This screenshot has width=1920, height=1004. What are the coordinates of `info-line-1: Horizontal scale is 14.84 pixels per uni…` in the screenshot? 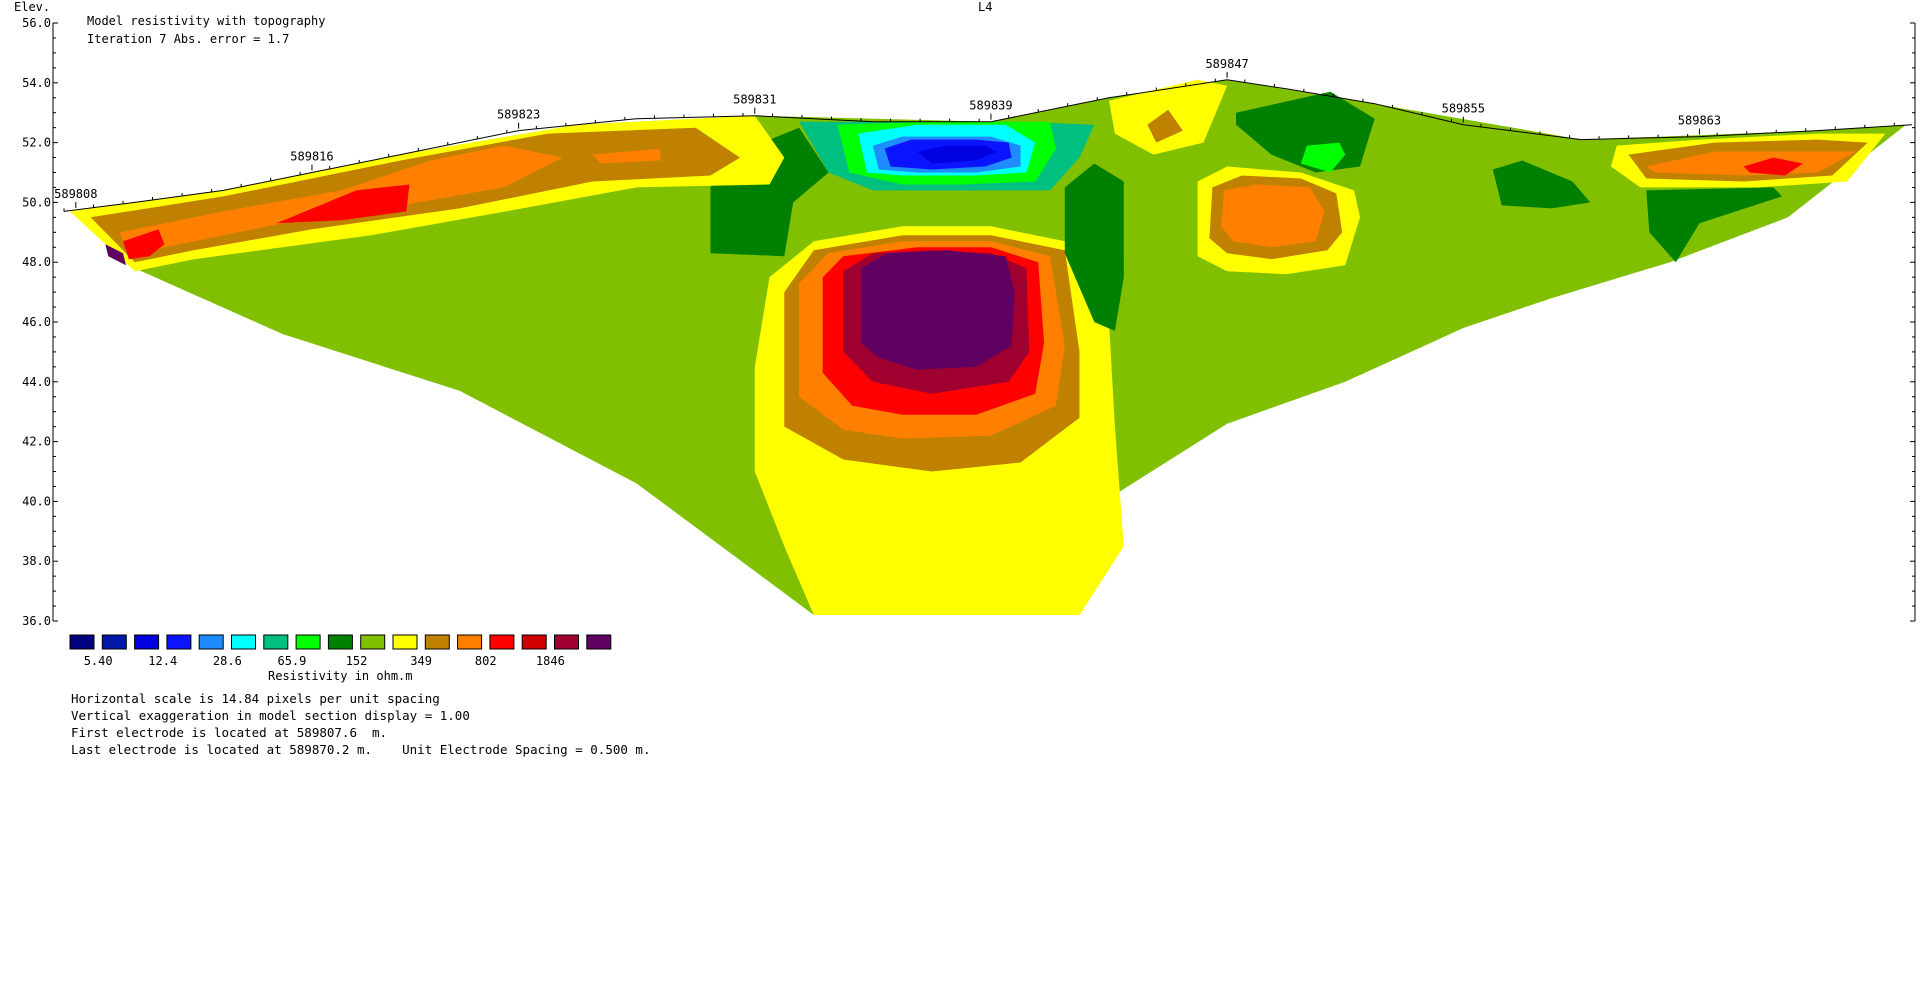 It's located at (255, 698).